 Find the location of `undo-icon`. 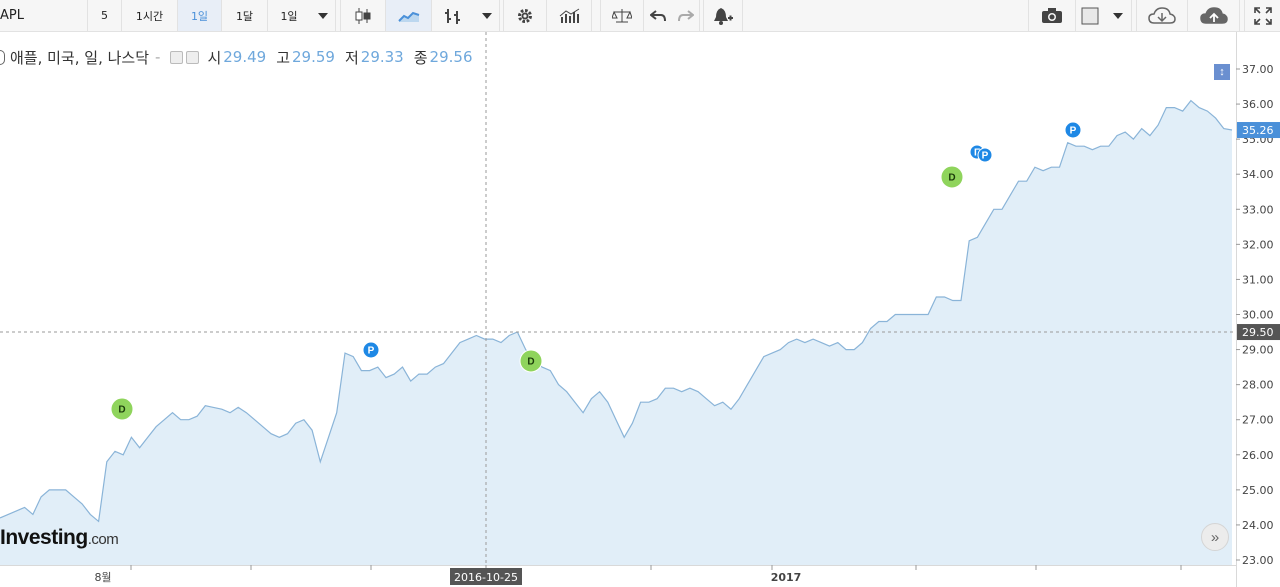

undo-icon is located at coordinates (658, 15).